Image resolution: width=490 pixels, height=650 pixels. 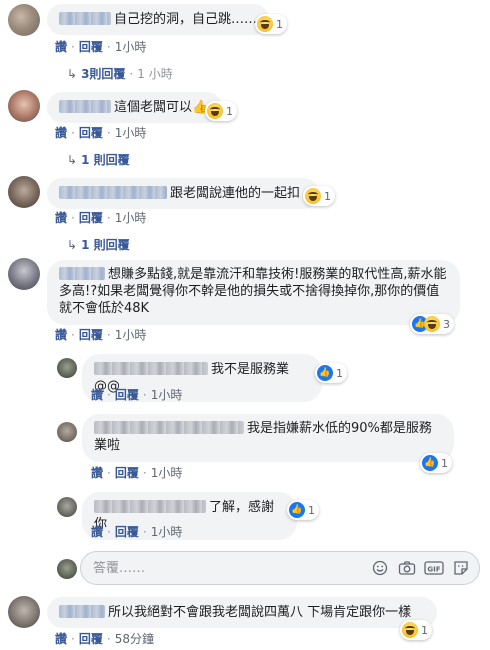 I want to click on timestamp: 58分鐘, so click(x=134, y=639).